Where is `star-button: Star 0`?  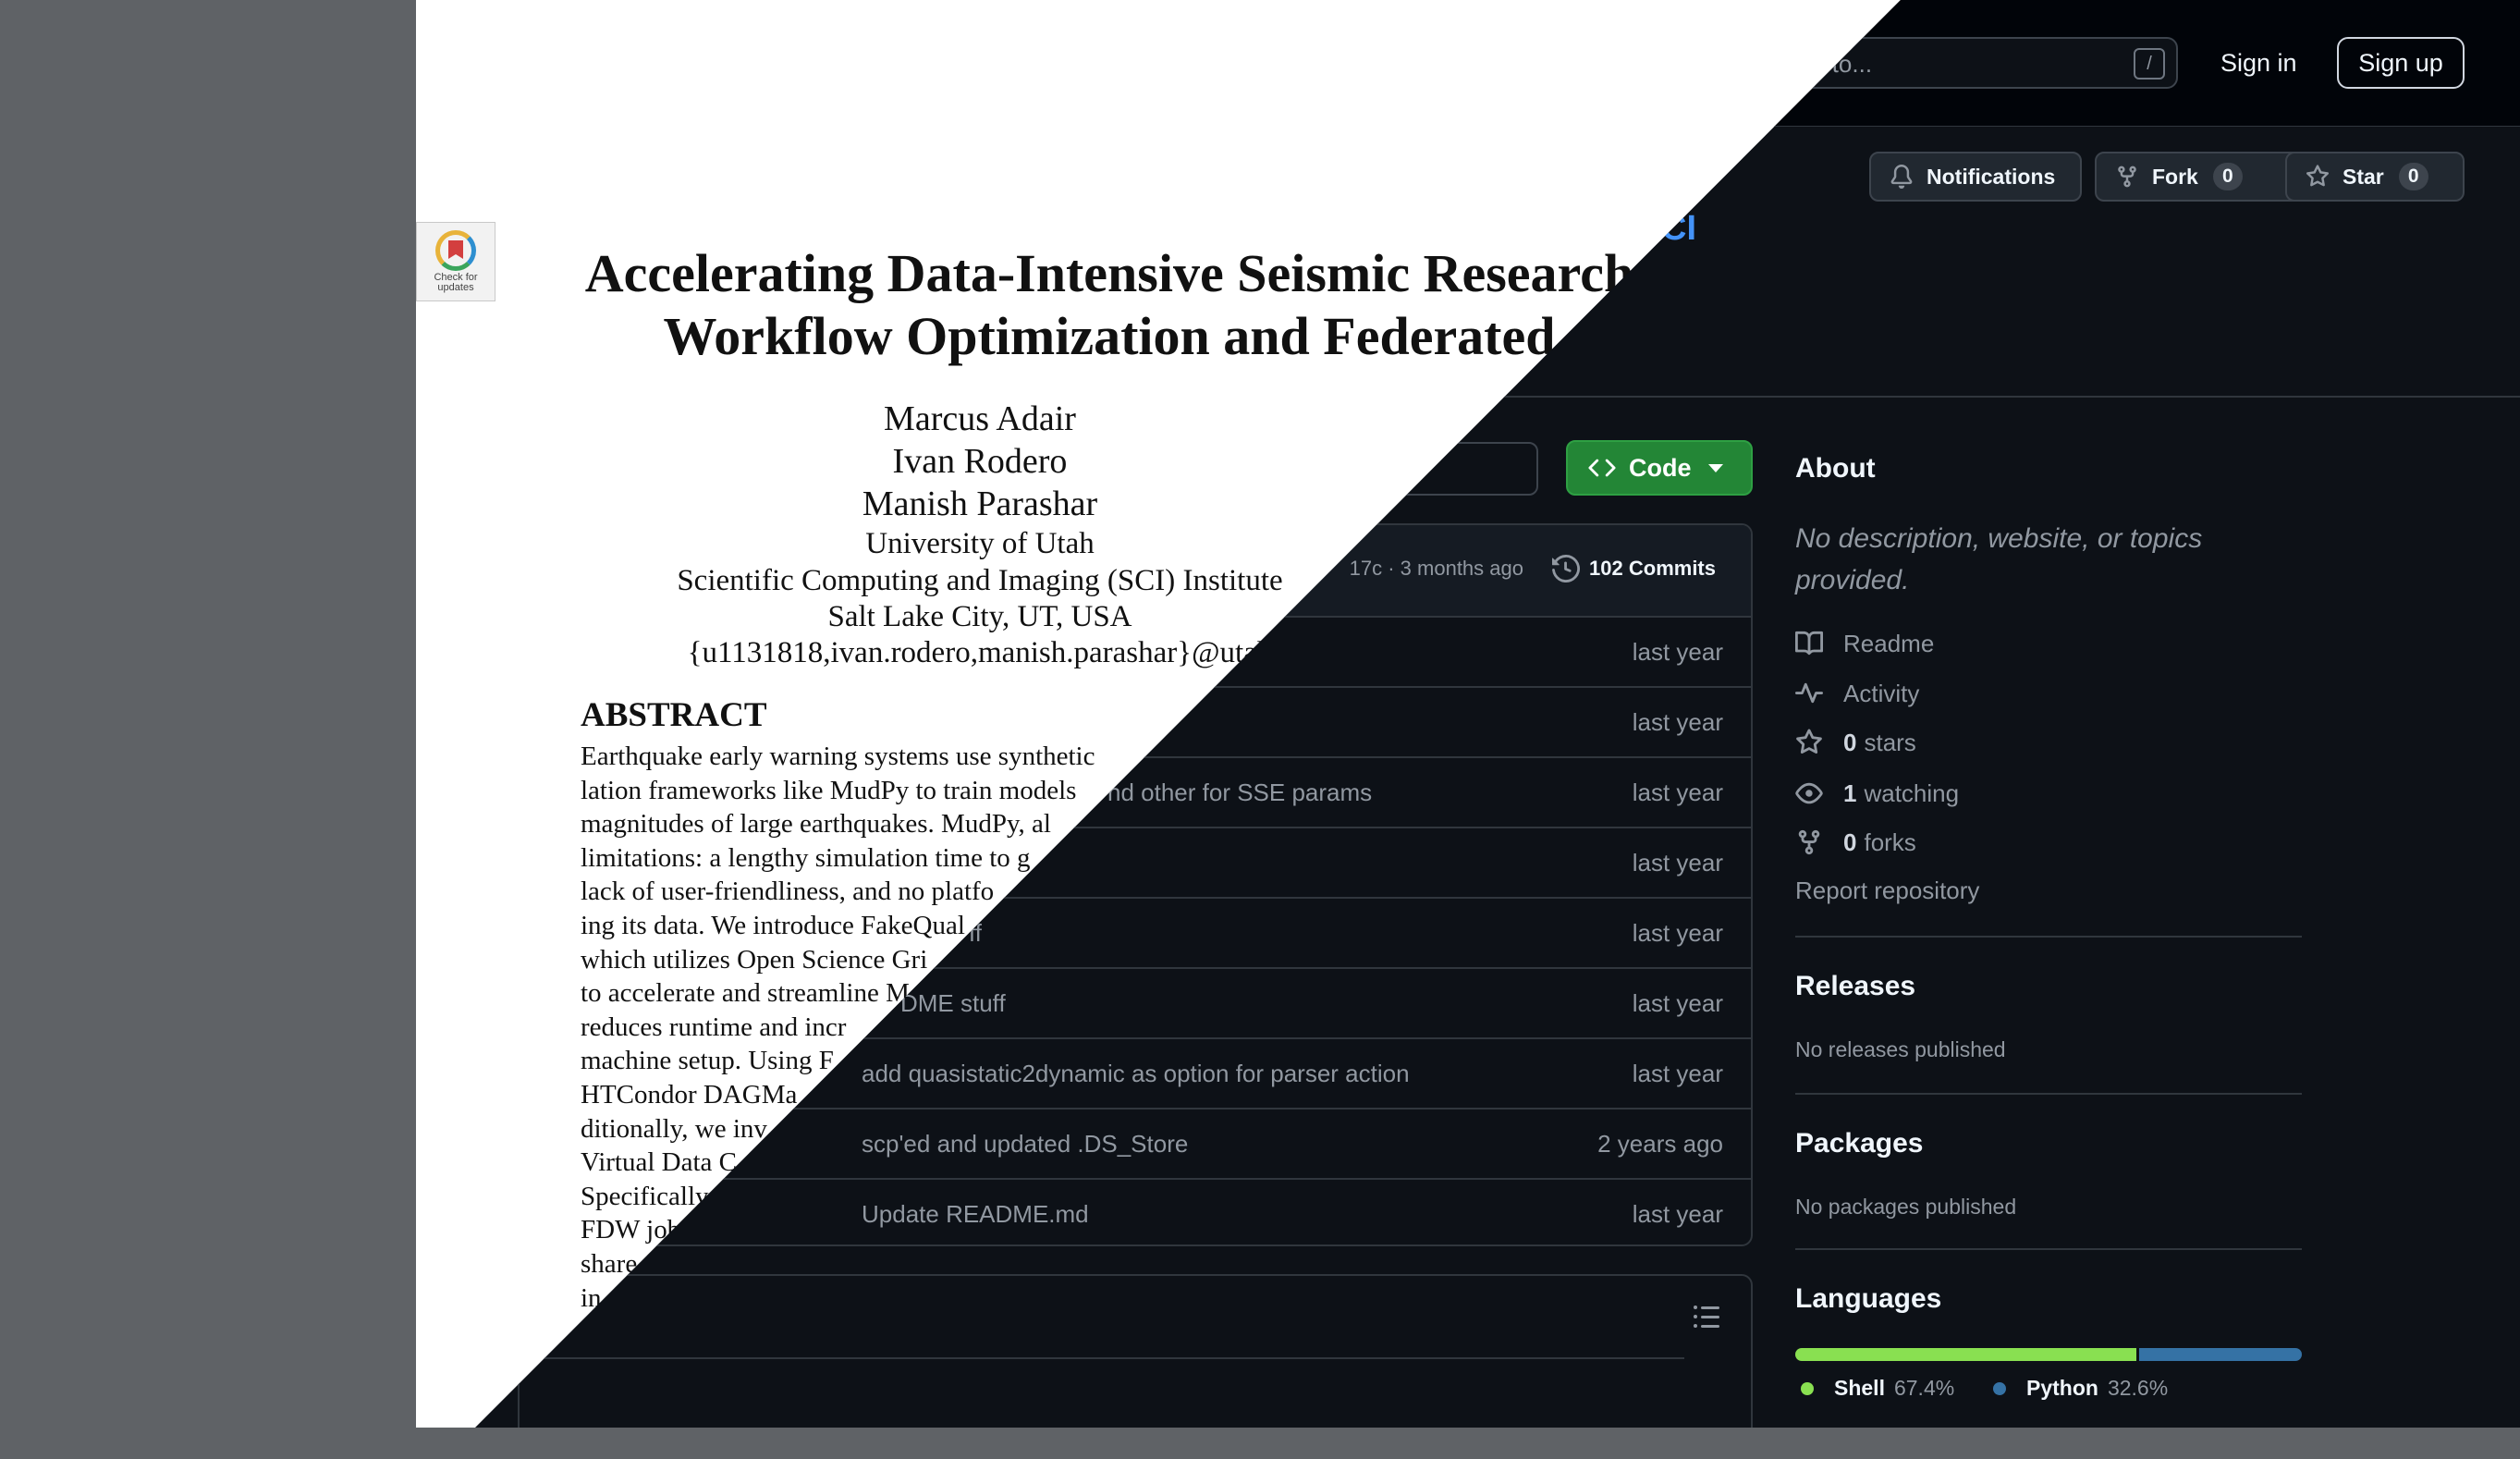 star-button: Star 0 is located at coordinates (2375, 177).